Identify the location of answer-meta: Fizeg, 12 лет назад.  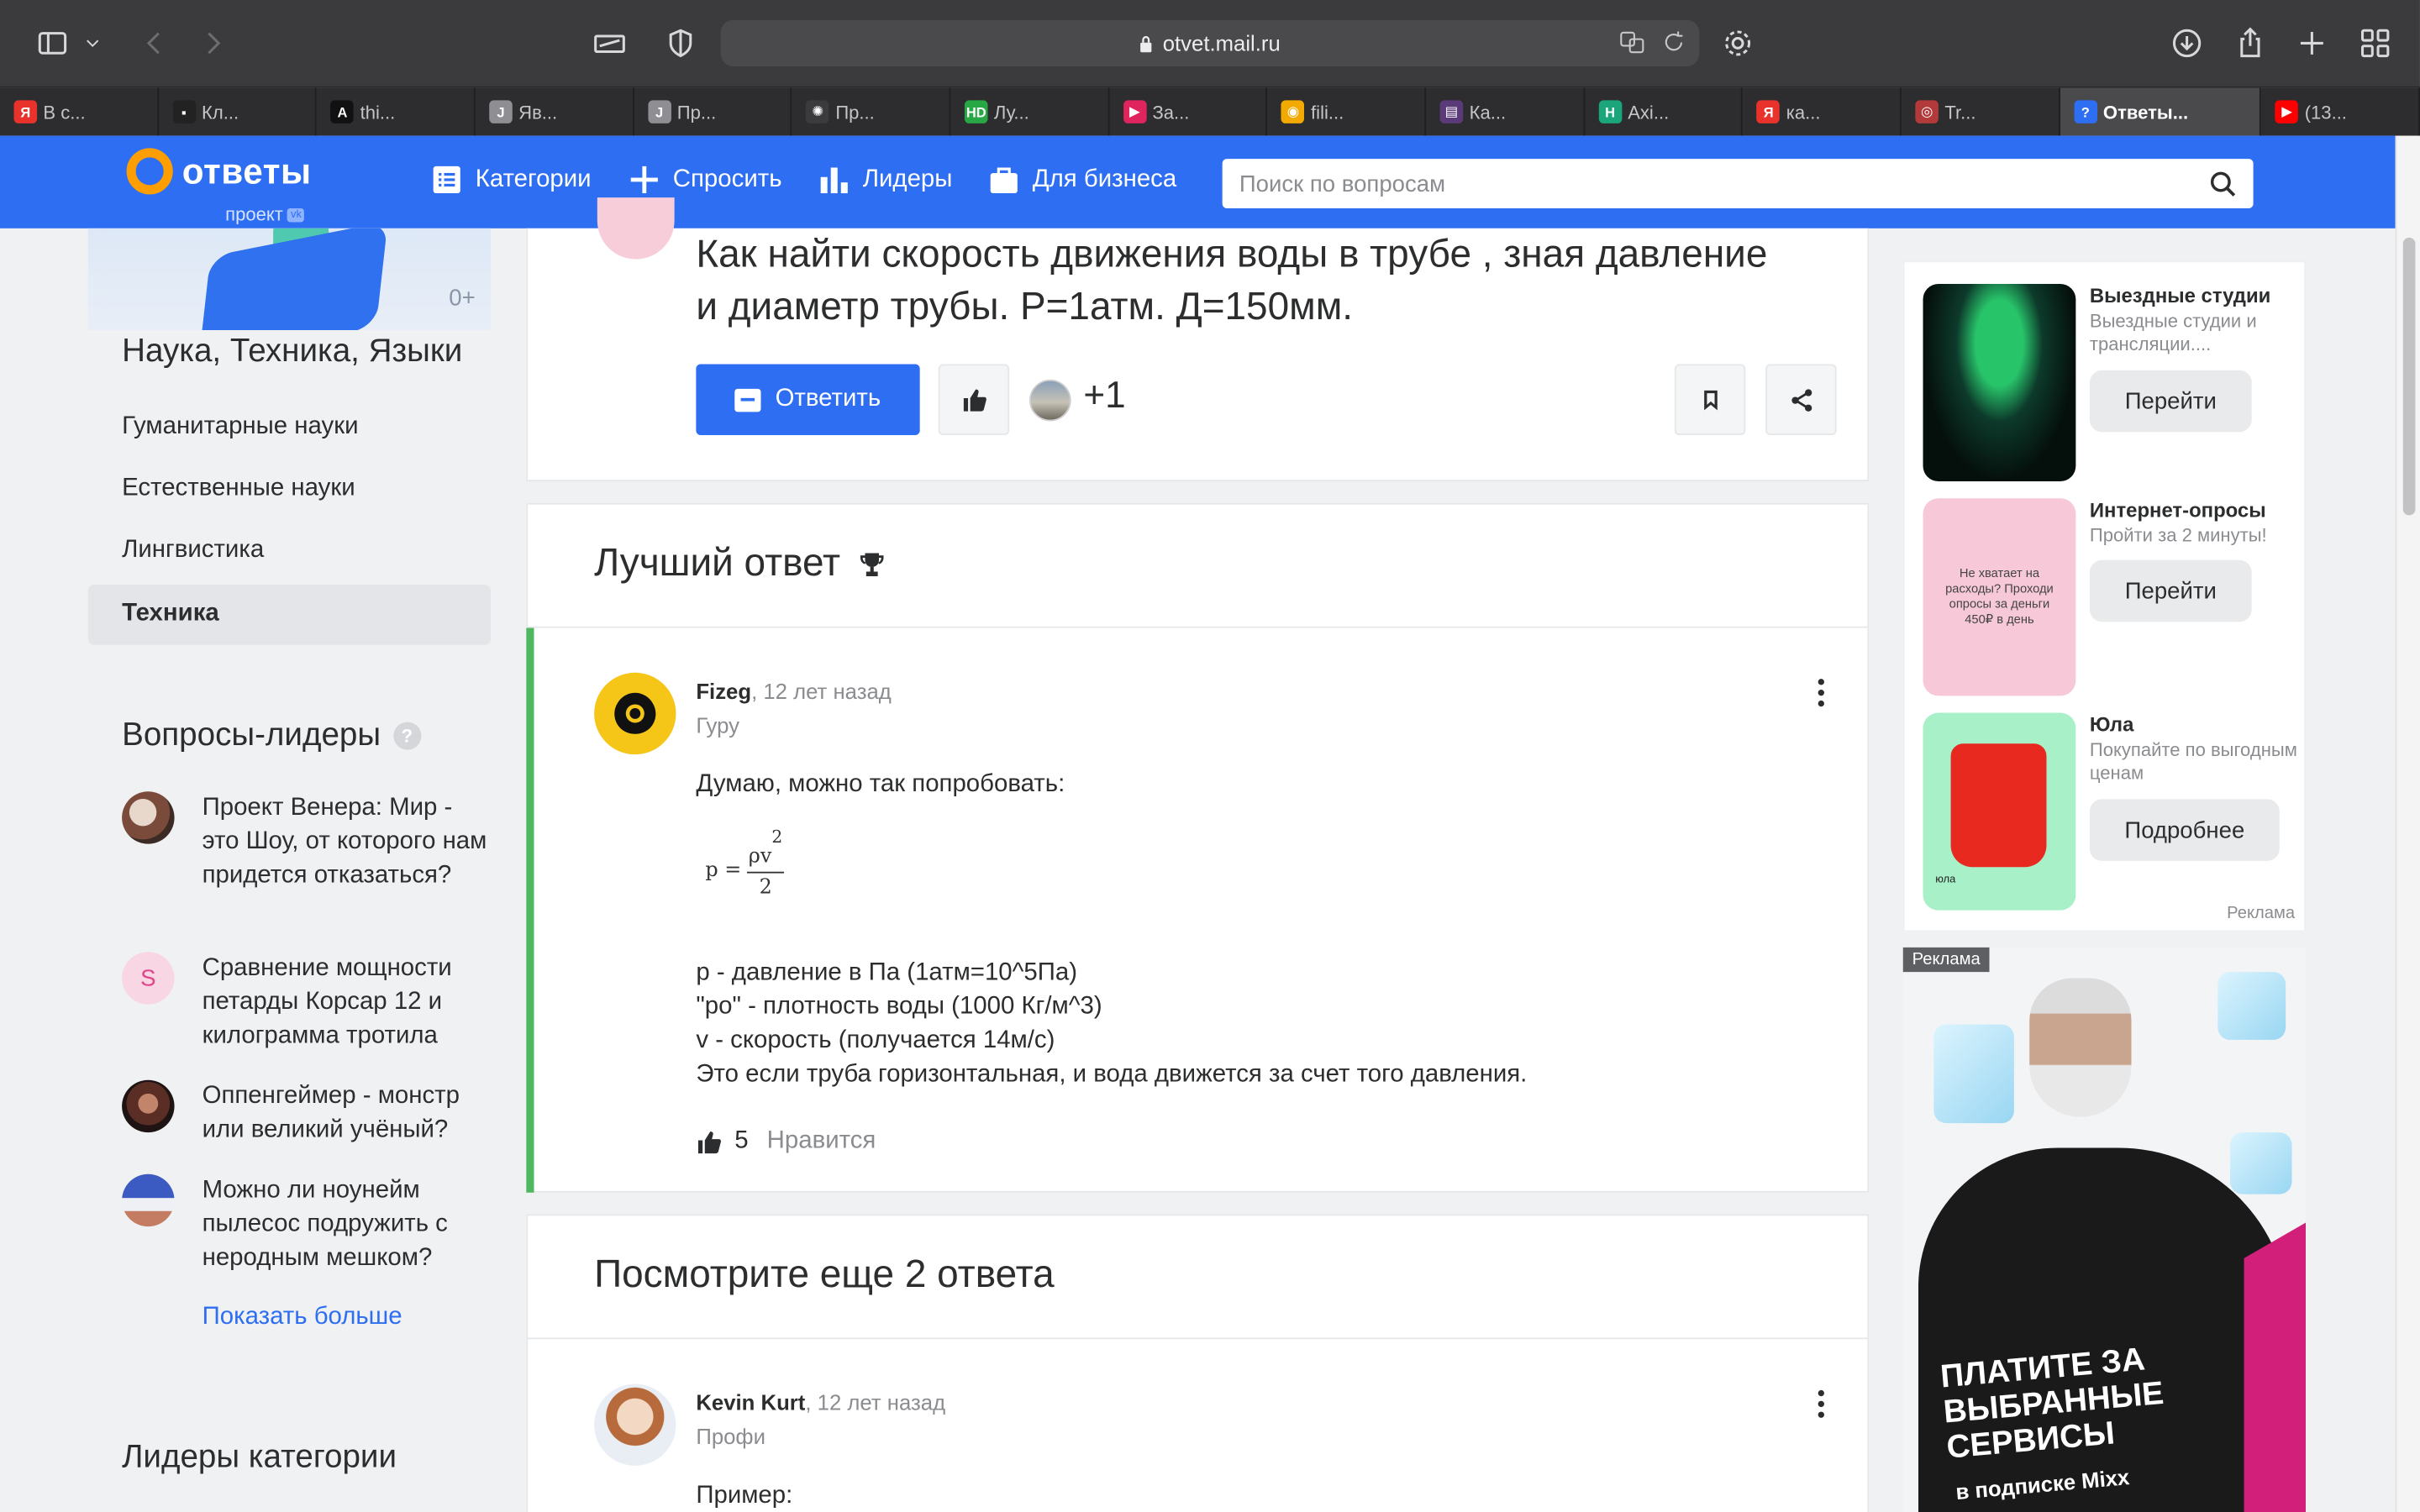
(794, 691).